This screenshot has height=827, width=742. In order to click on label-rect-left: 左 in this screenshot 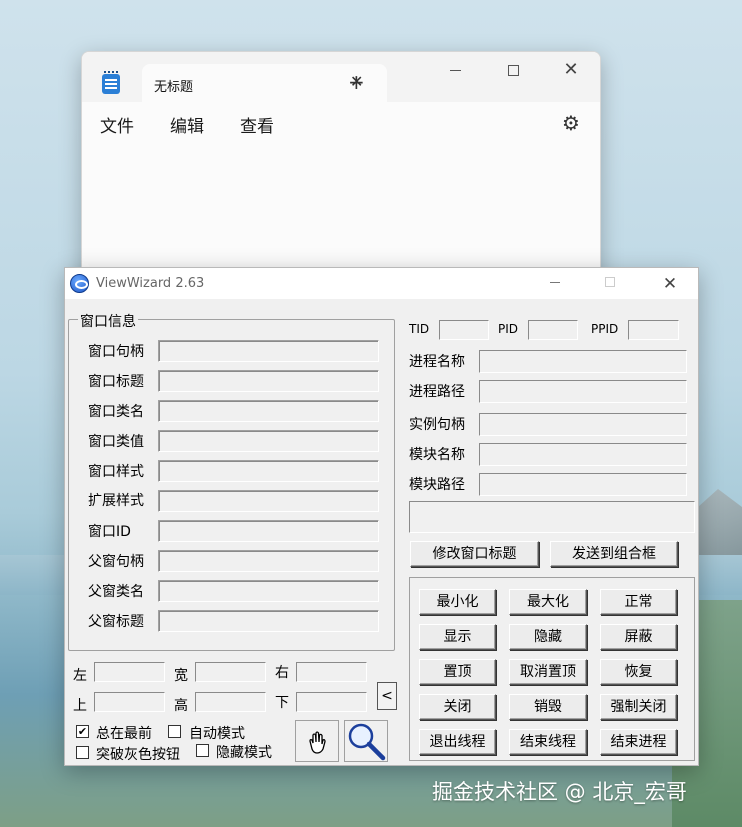, I will do `click(80, 676)`.